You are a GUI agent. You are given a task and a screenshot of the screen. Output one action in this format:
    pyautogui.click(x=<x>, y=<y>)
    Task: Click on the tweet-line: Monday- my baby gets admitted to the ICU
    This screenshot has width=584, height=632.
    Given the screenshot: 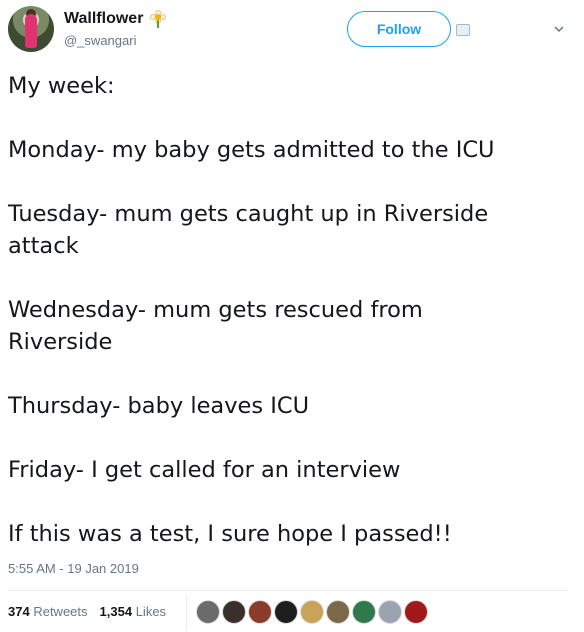 What is the action you would take?
    pyautogui.click(x=251, y=150)
    